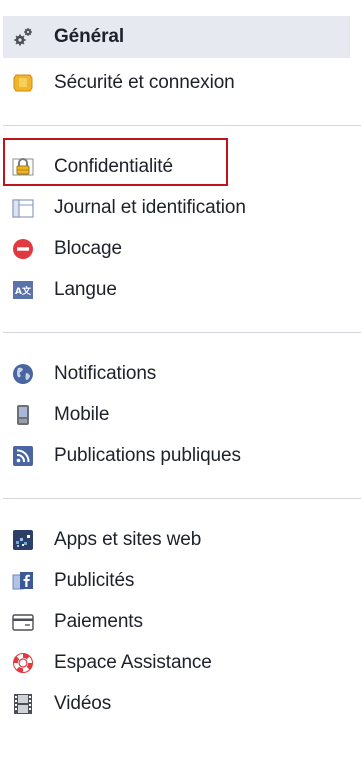  I want to click on sidebar-item-label: Paiements, so click(98, 621).